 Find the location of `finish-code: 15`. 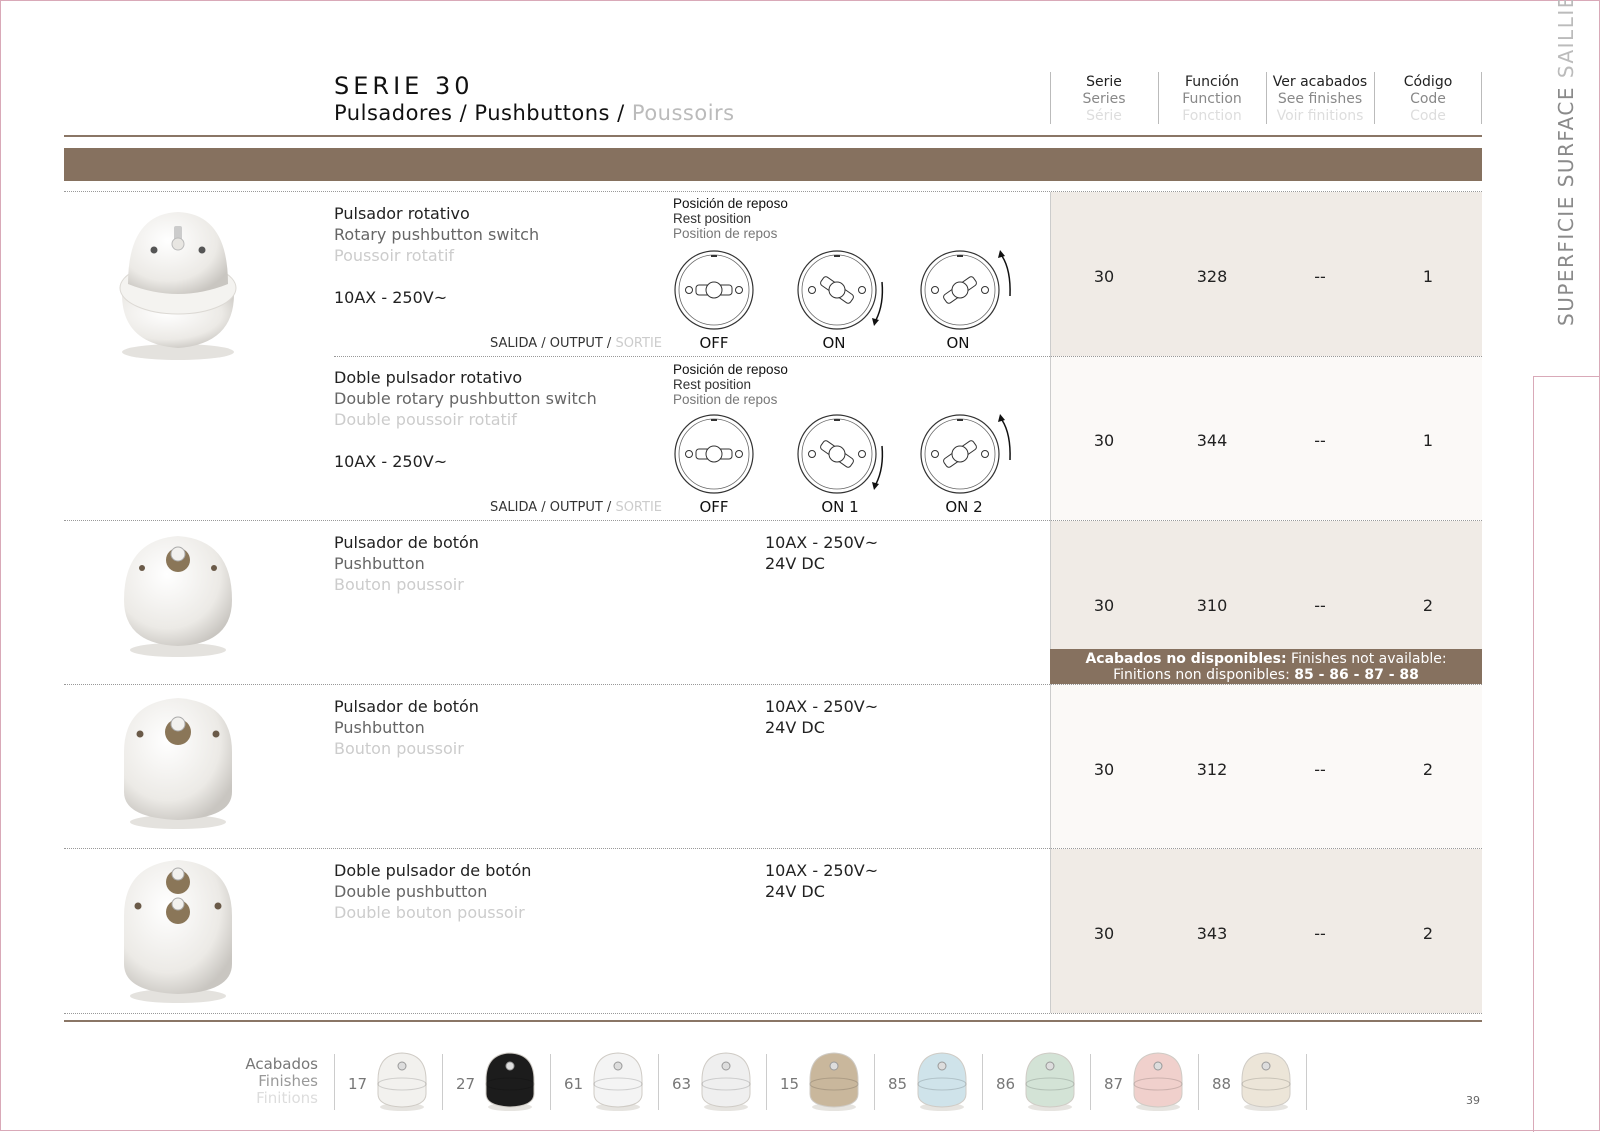

finish-code: 15 is located at coordinates (790, 1084).